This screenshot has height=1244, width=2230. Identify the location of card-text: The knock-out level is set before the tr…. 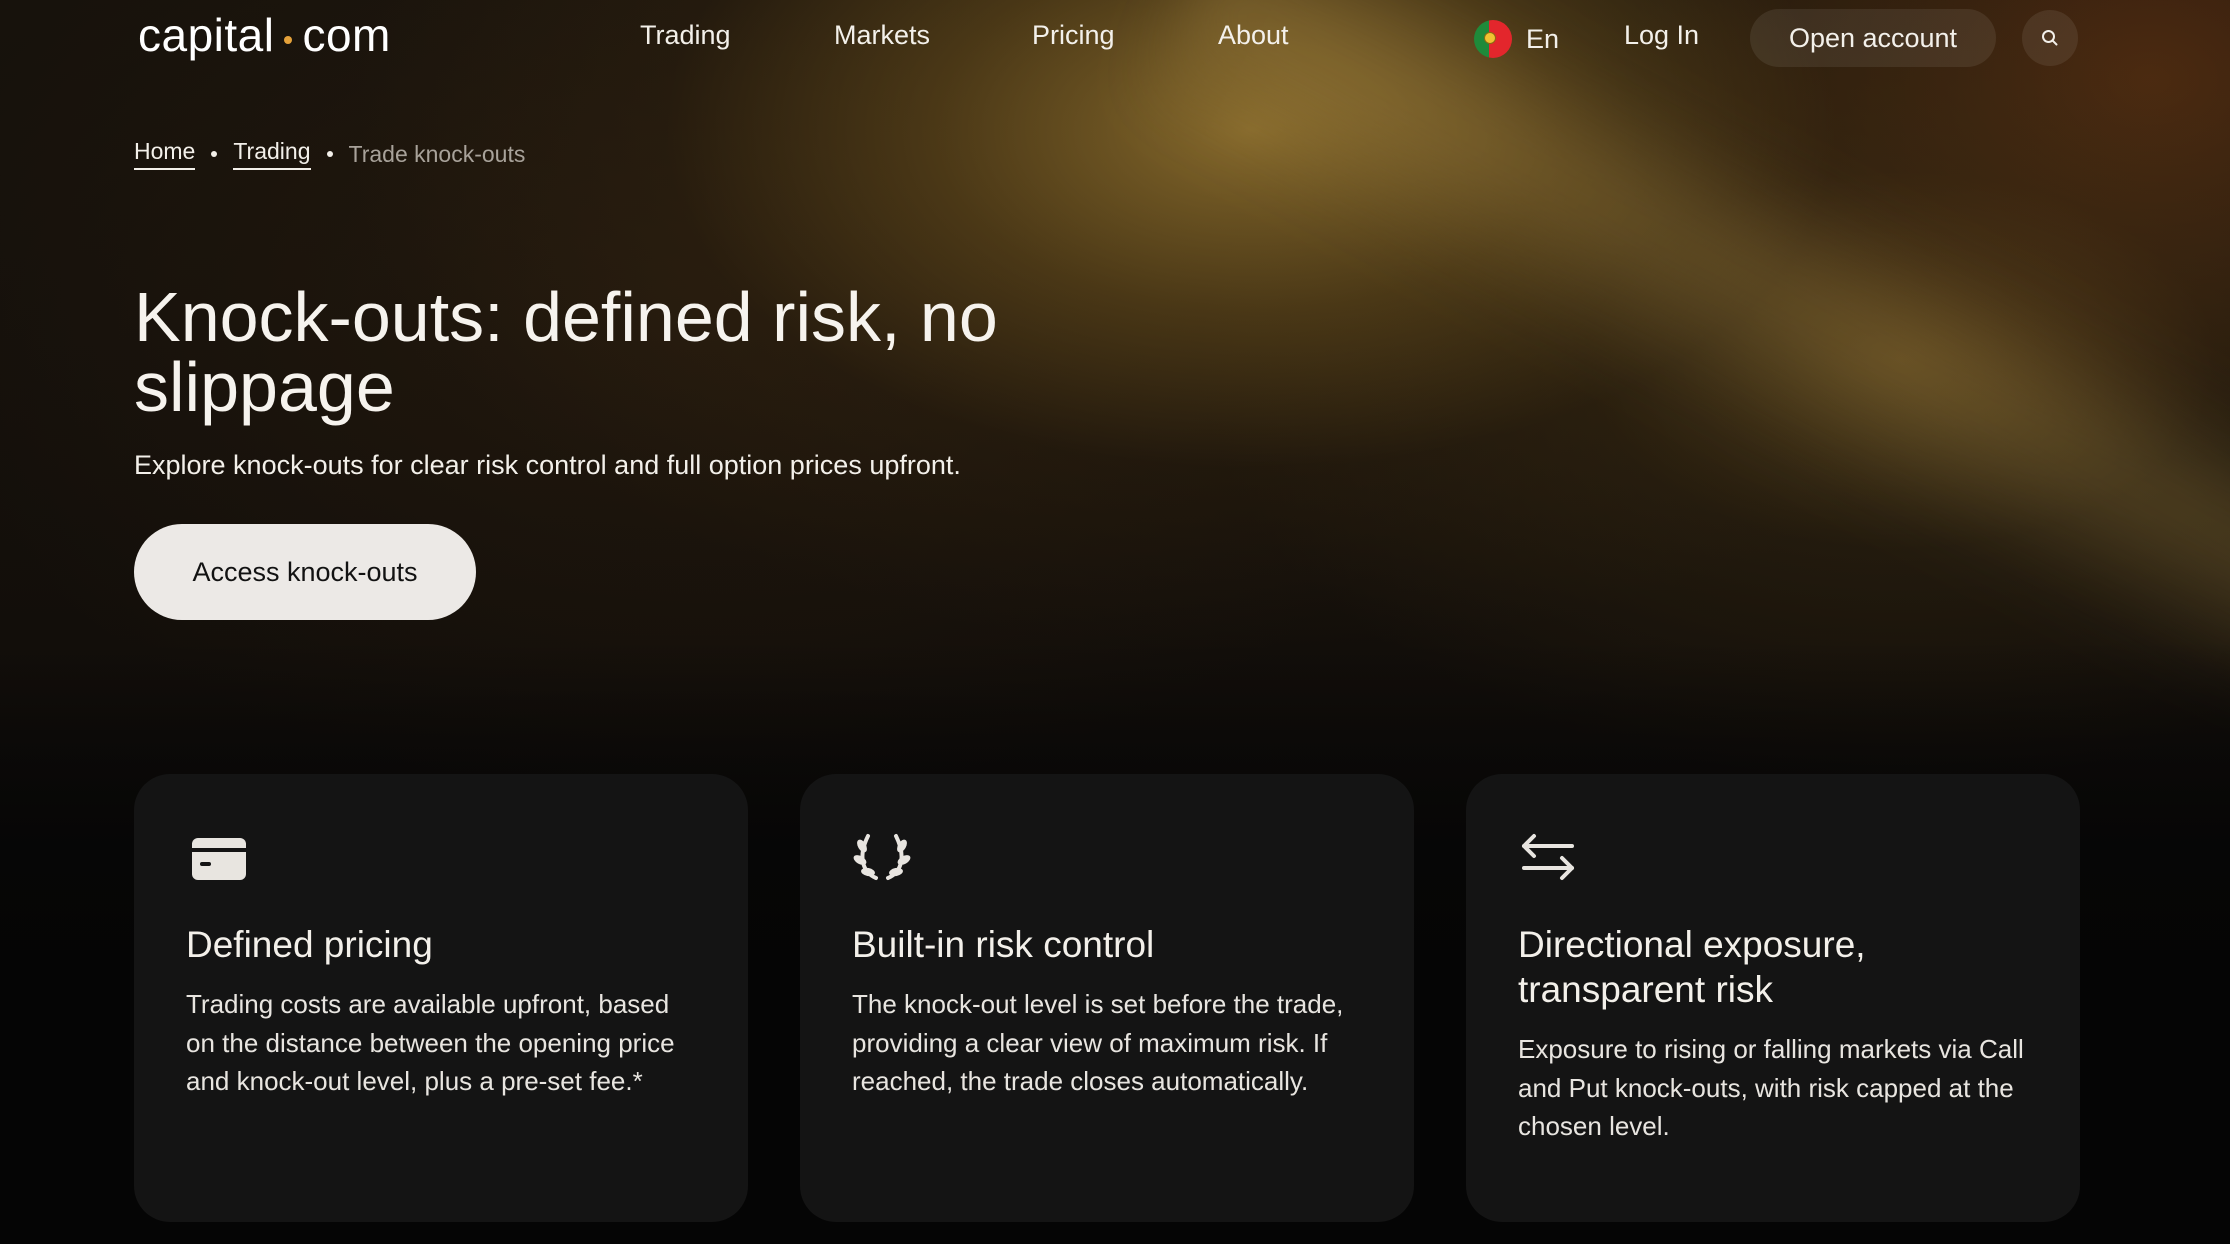
(1098, 1042).